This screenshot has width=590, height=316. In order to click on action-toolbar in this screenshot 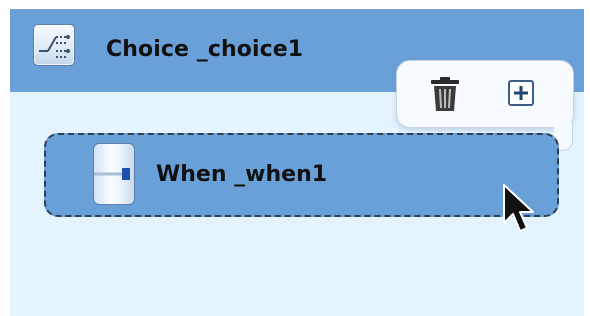, I will do `click(485, 94)`.